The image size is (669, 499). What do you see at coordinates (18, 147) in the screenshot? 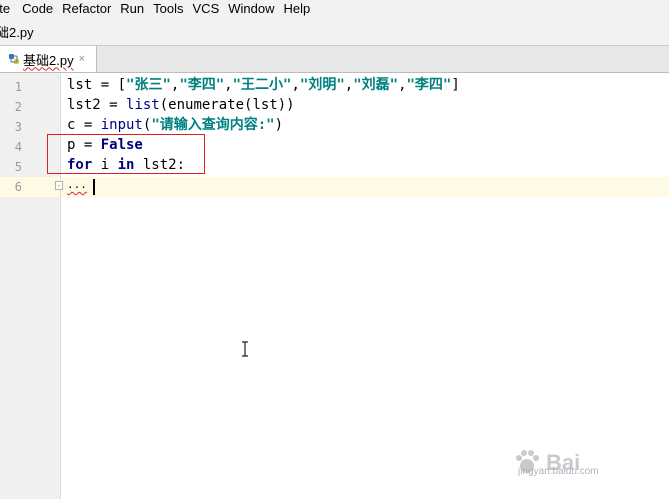
I see `line-number: 4` at bounding box center [18, 147].